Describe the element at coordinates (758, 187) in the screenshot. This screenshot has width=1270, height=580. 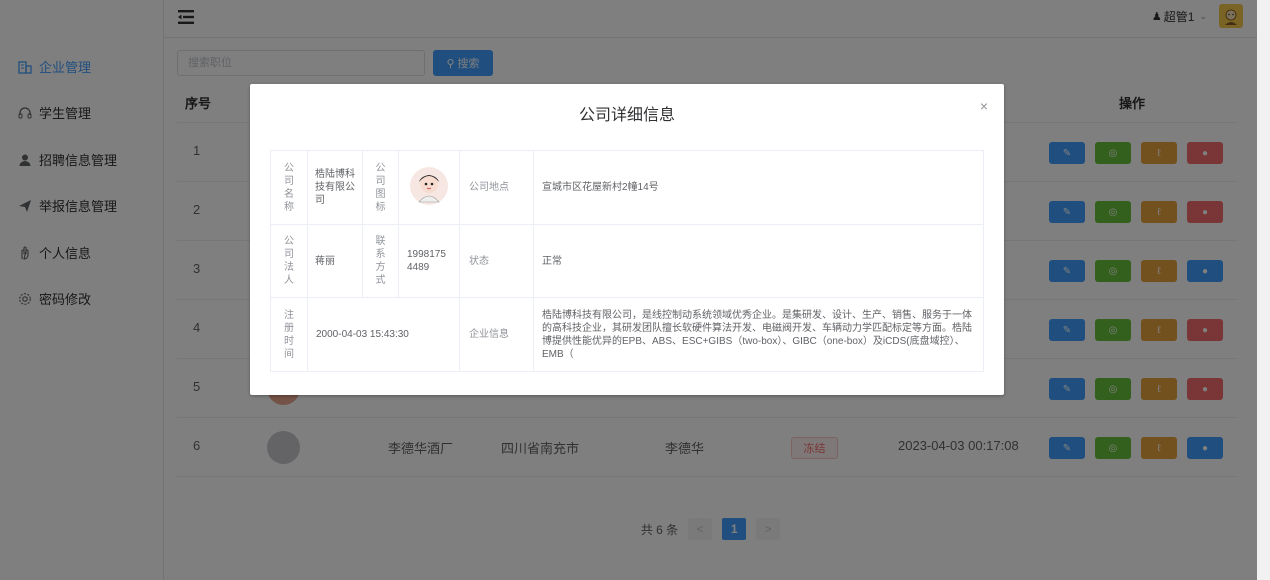
I see `value-location: 宣城市区花屋新村2幢14号` at that location.